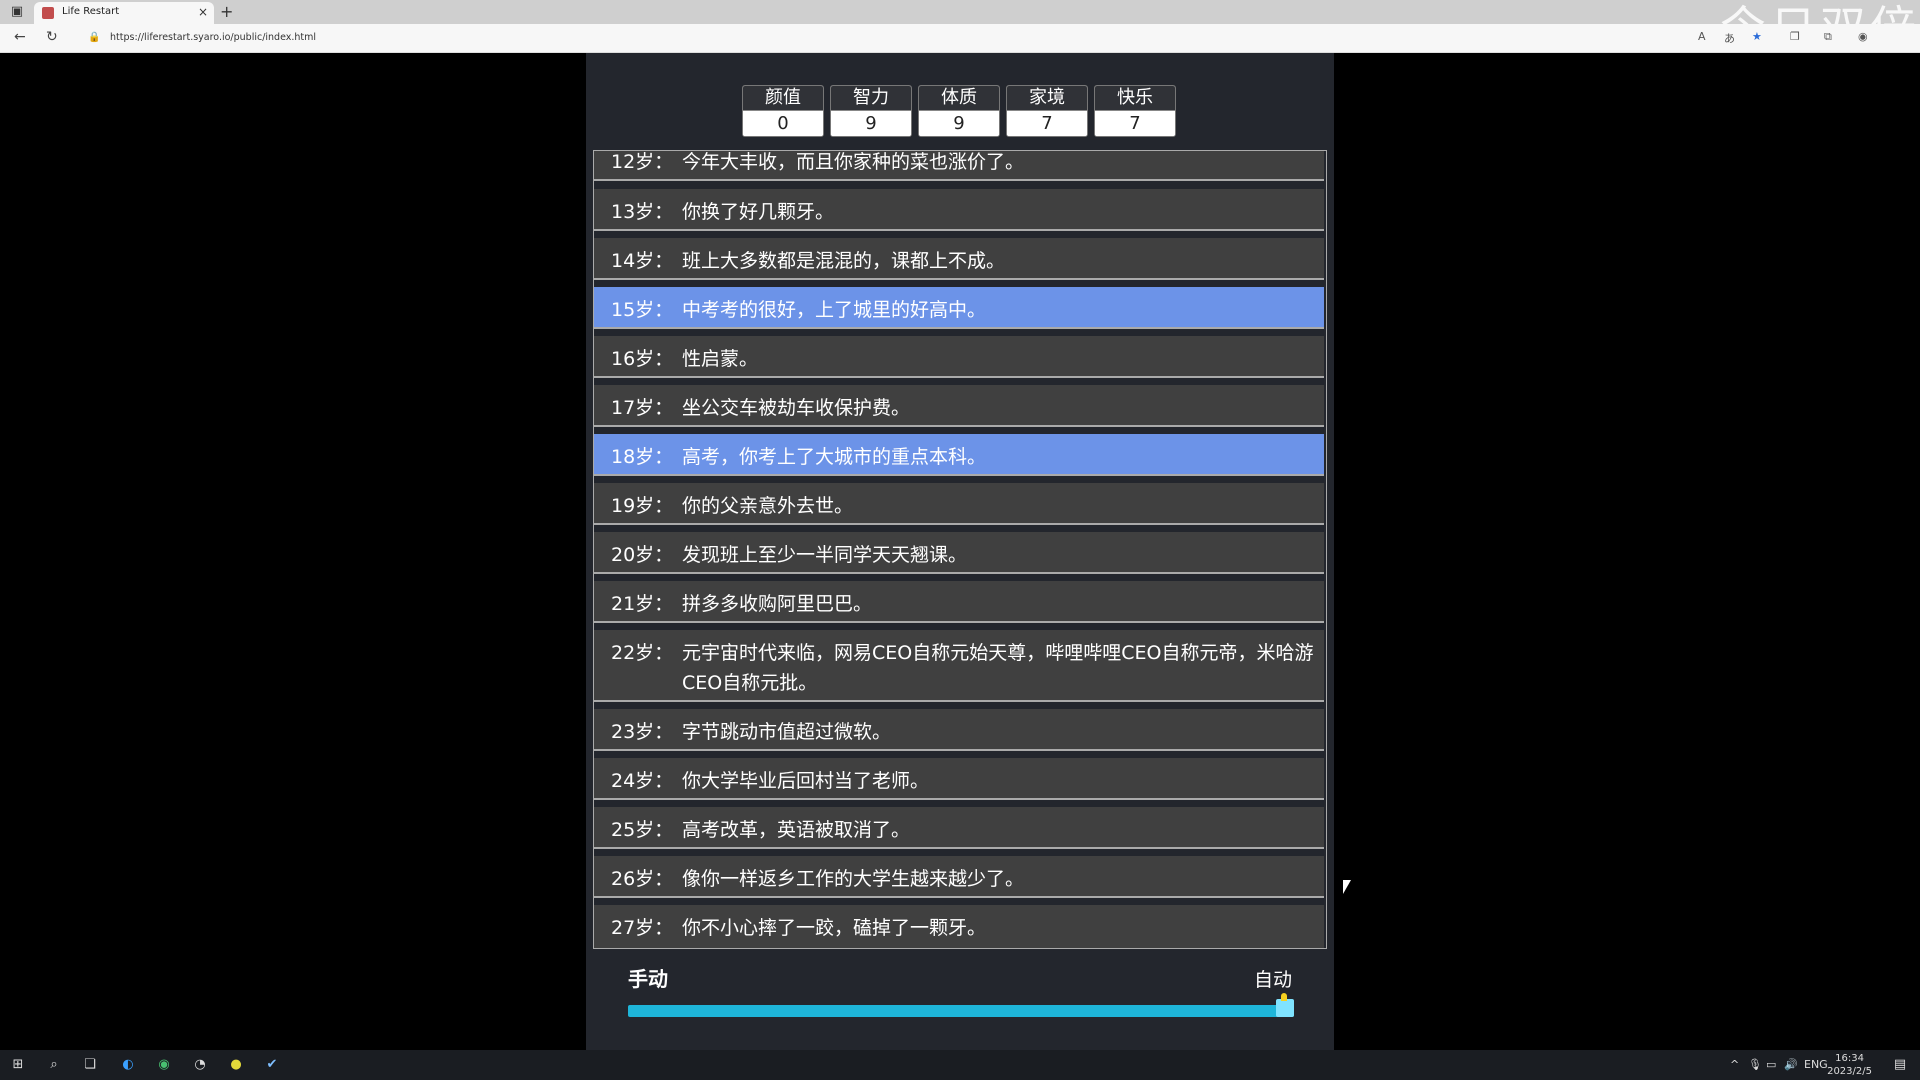 This screenshot has height=1080, width=1920. What do you see at coordinates (642, 506) in the screenshot?
I see `event-age: 19岁：` at bounding box center [642, 506].